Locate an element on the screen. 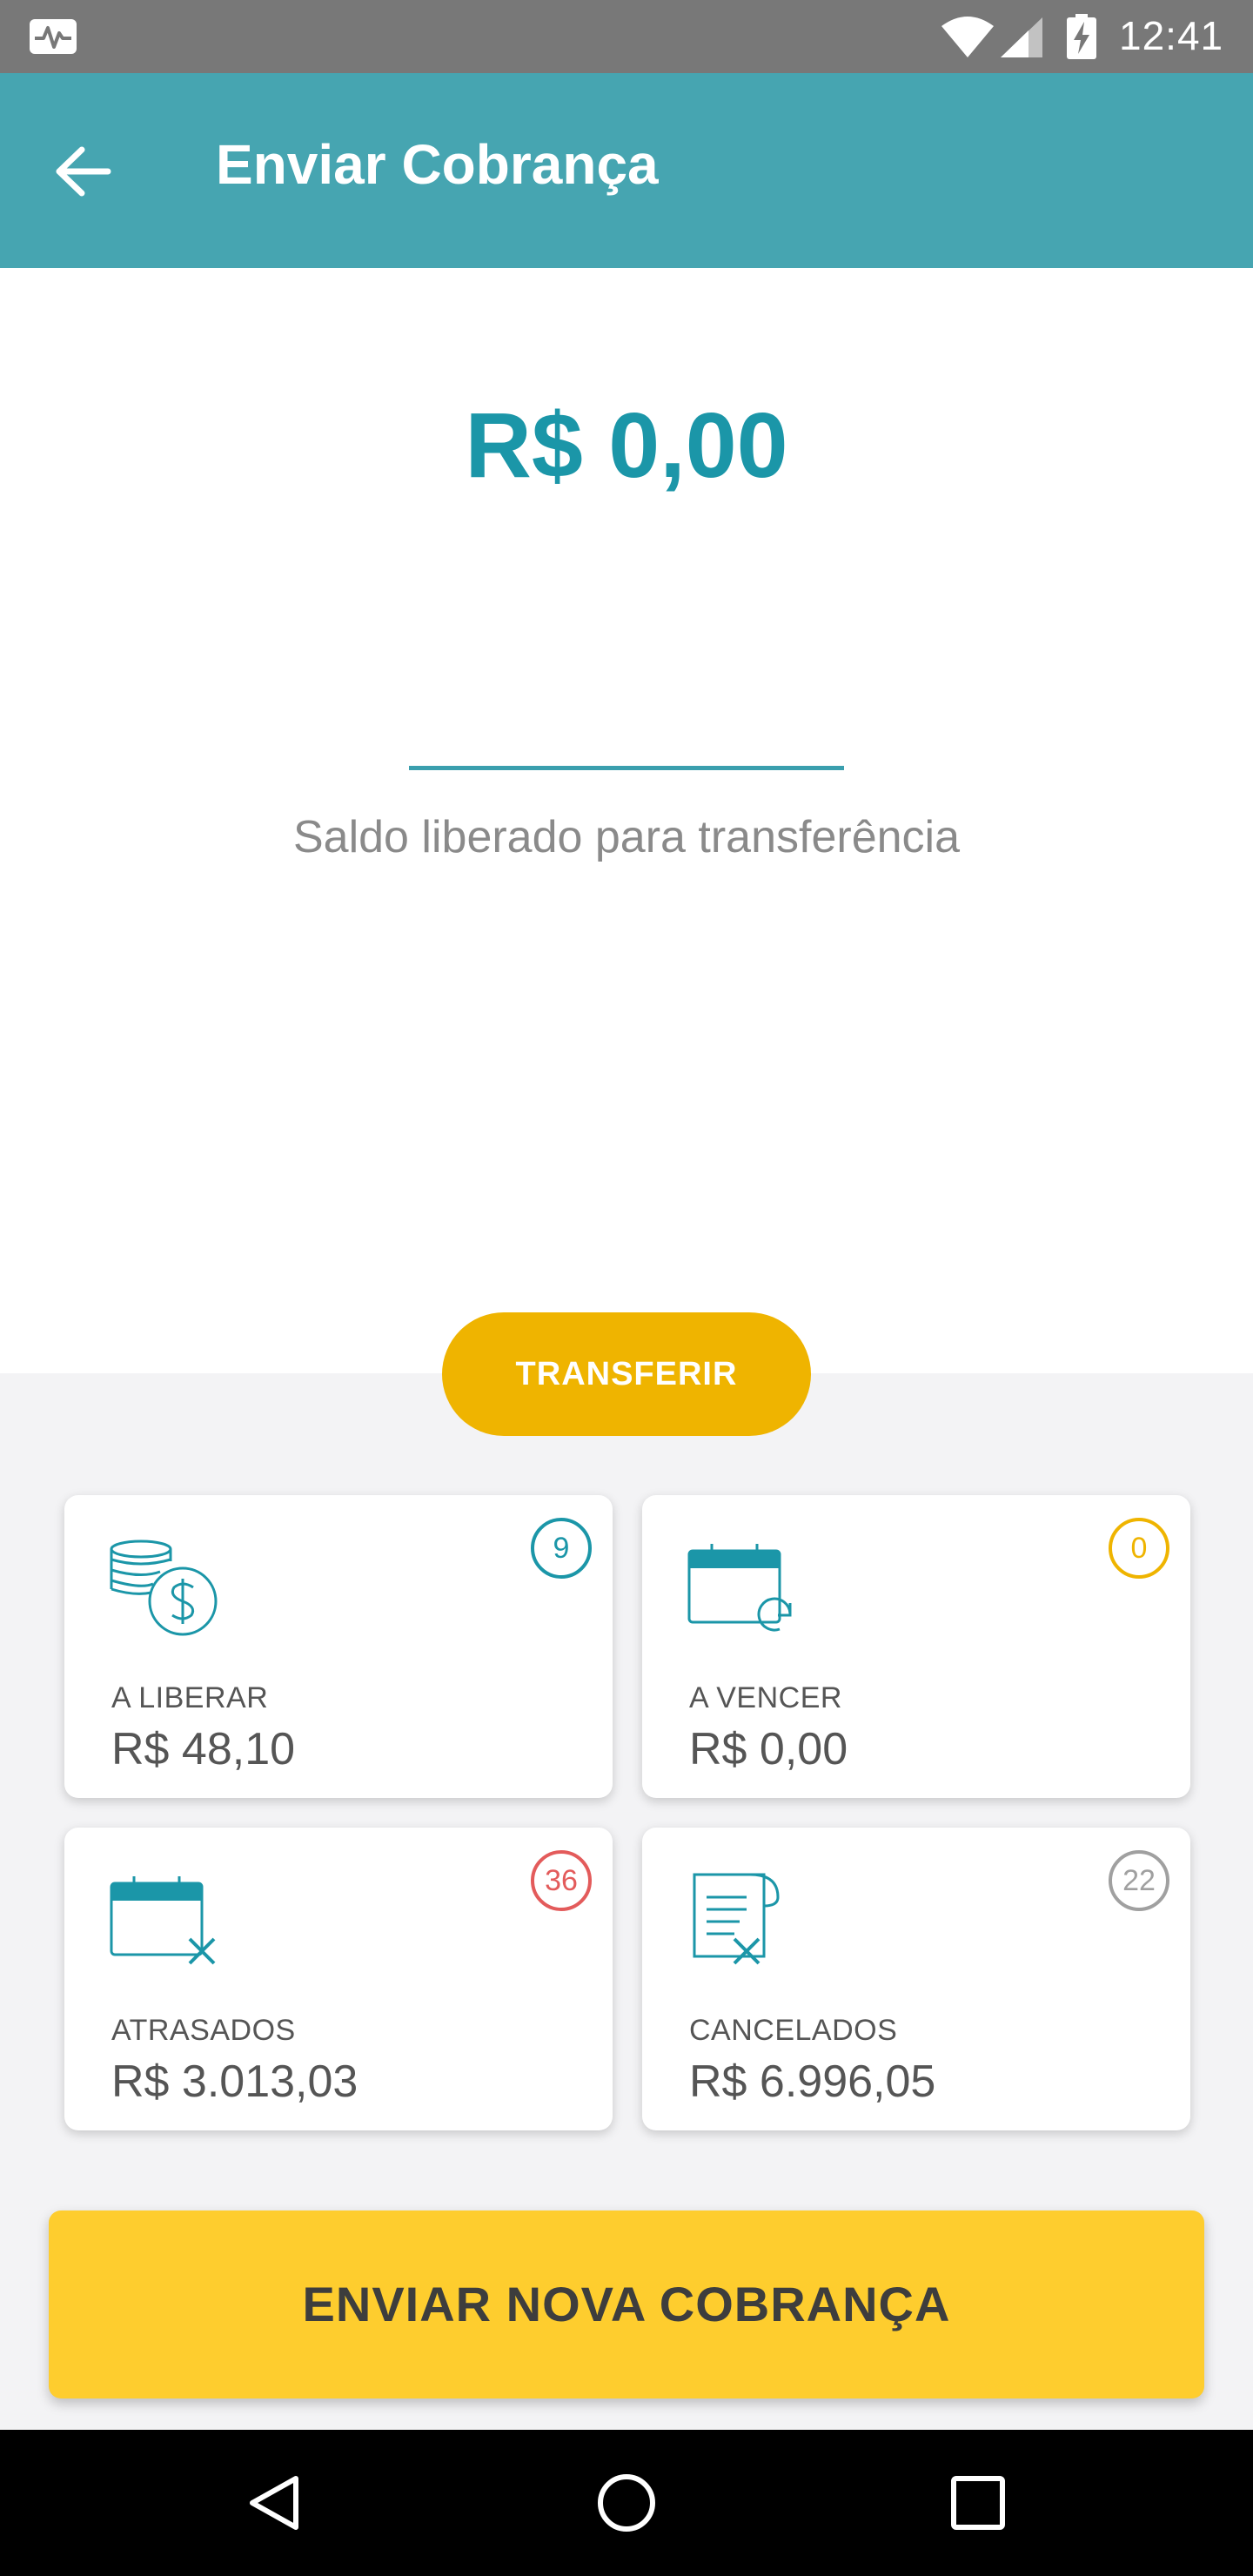 The height and width of the screenshot is (2576, 1253). arrow-left-icon is located at coordinates (83, 171).